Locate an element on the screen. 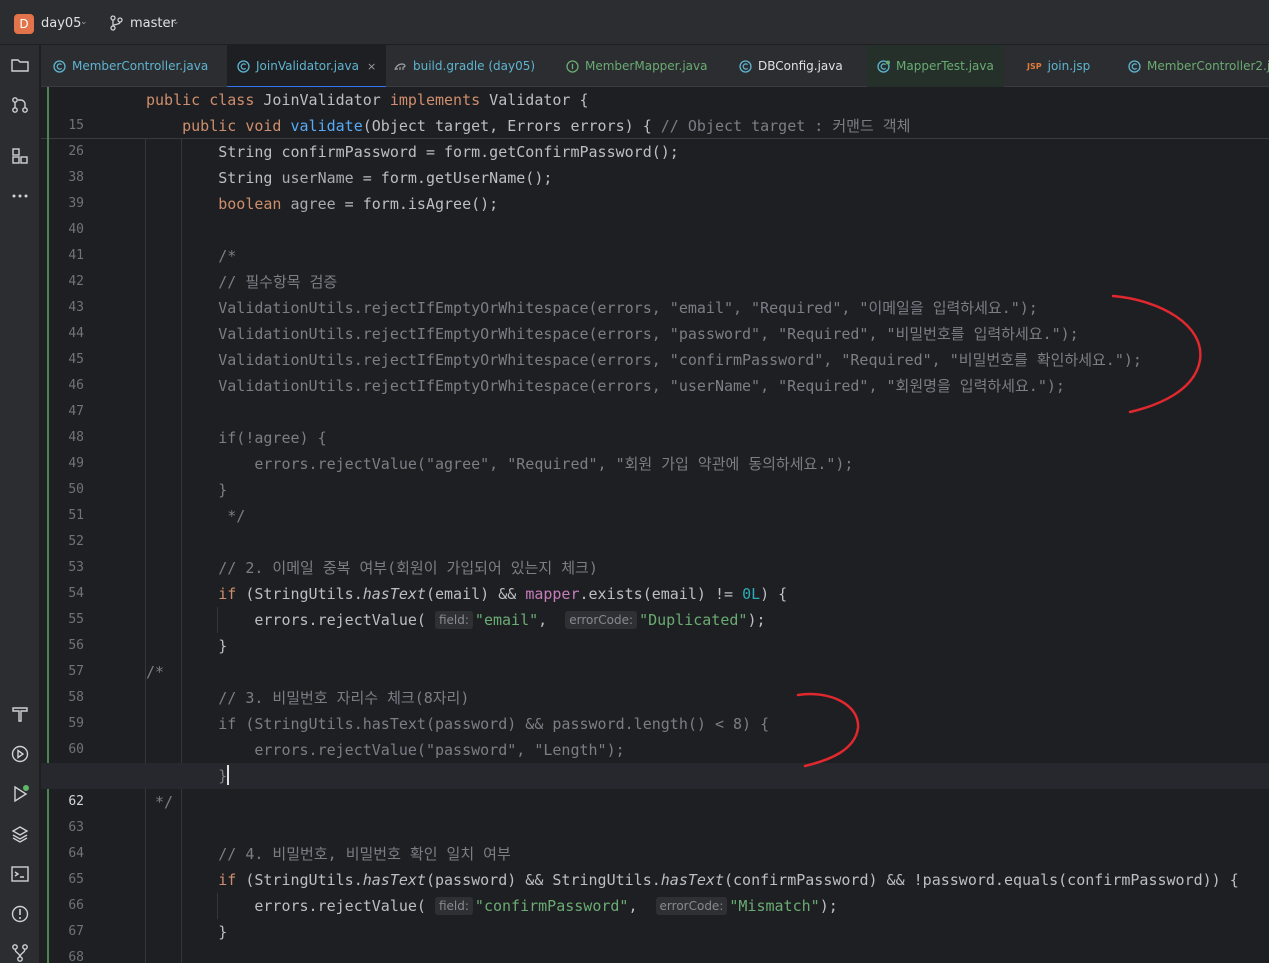 This screenshot has height=963, width=1269. tab-member-controller2: MemberController2.jav is located at coordinates (1198, 66).